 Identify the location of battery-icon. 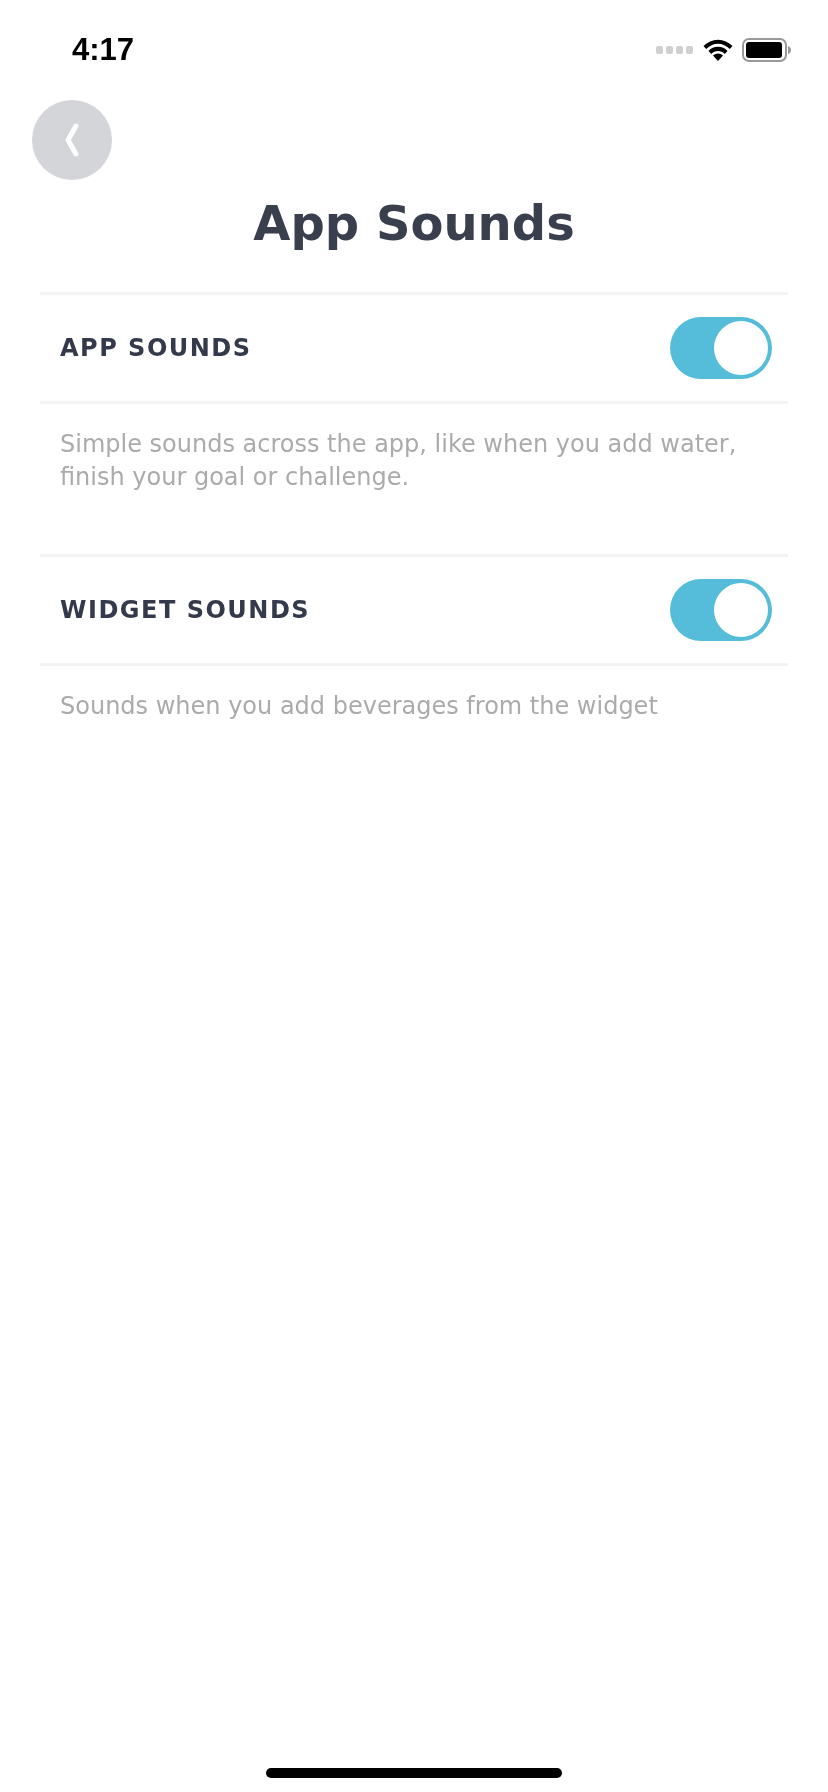
(767, 50).